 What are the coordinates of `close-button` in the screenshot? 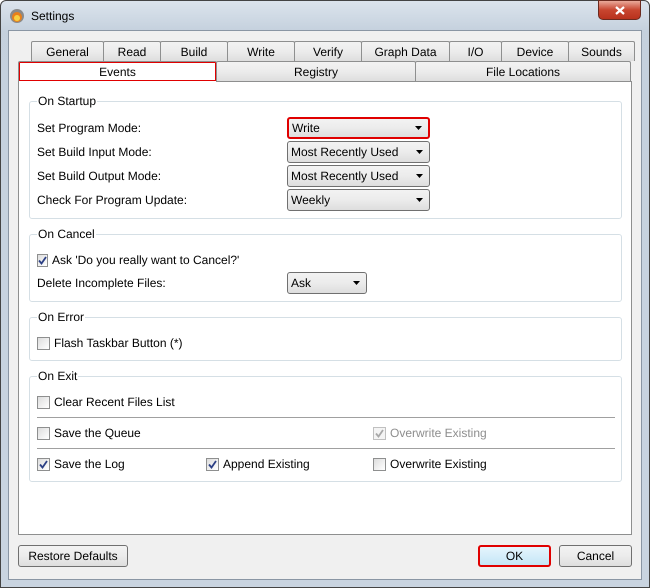 It's located at (619, 10).